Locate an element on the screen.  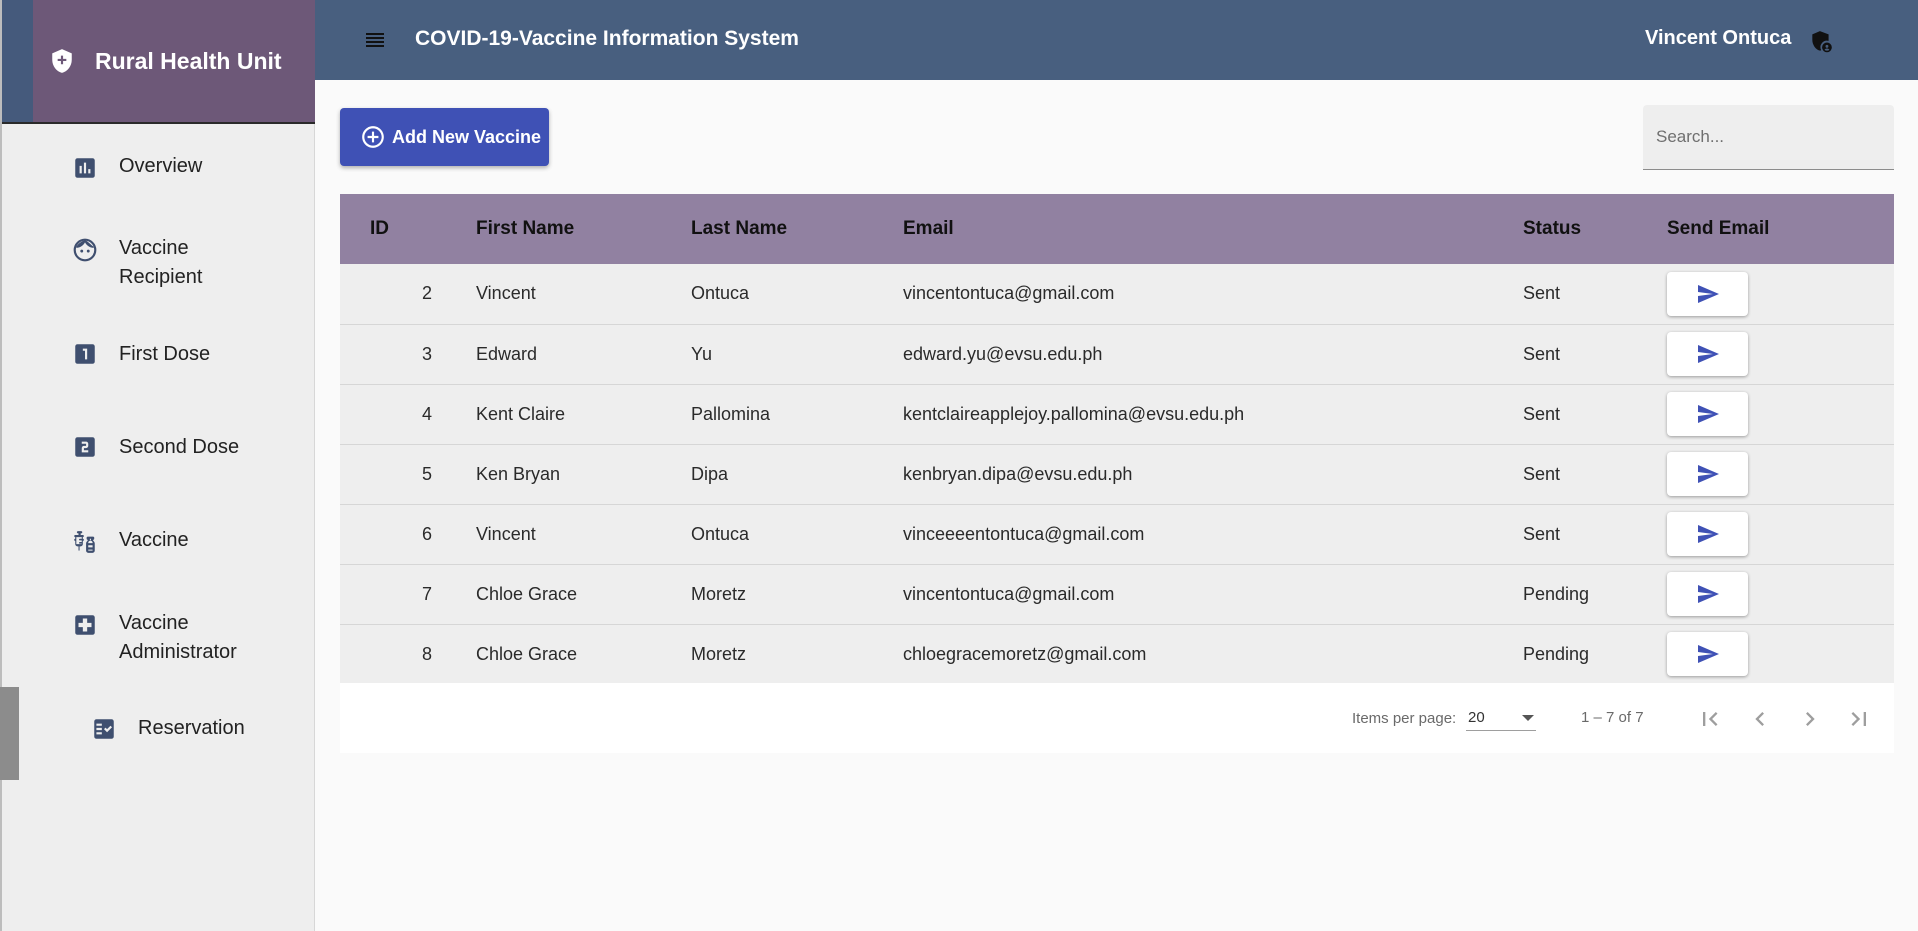
cell-email: chloegracemoretz@gmail.com is located at coordinates (1025, 653).